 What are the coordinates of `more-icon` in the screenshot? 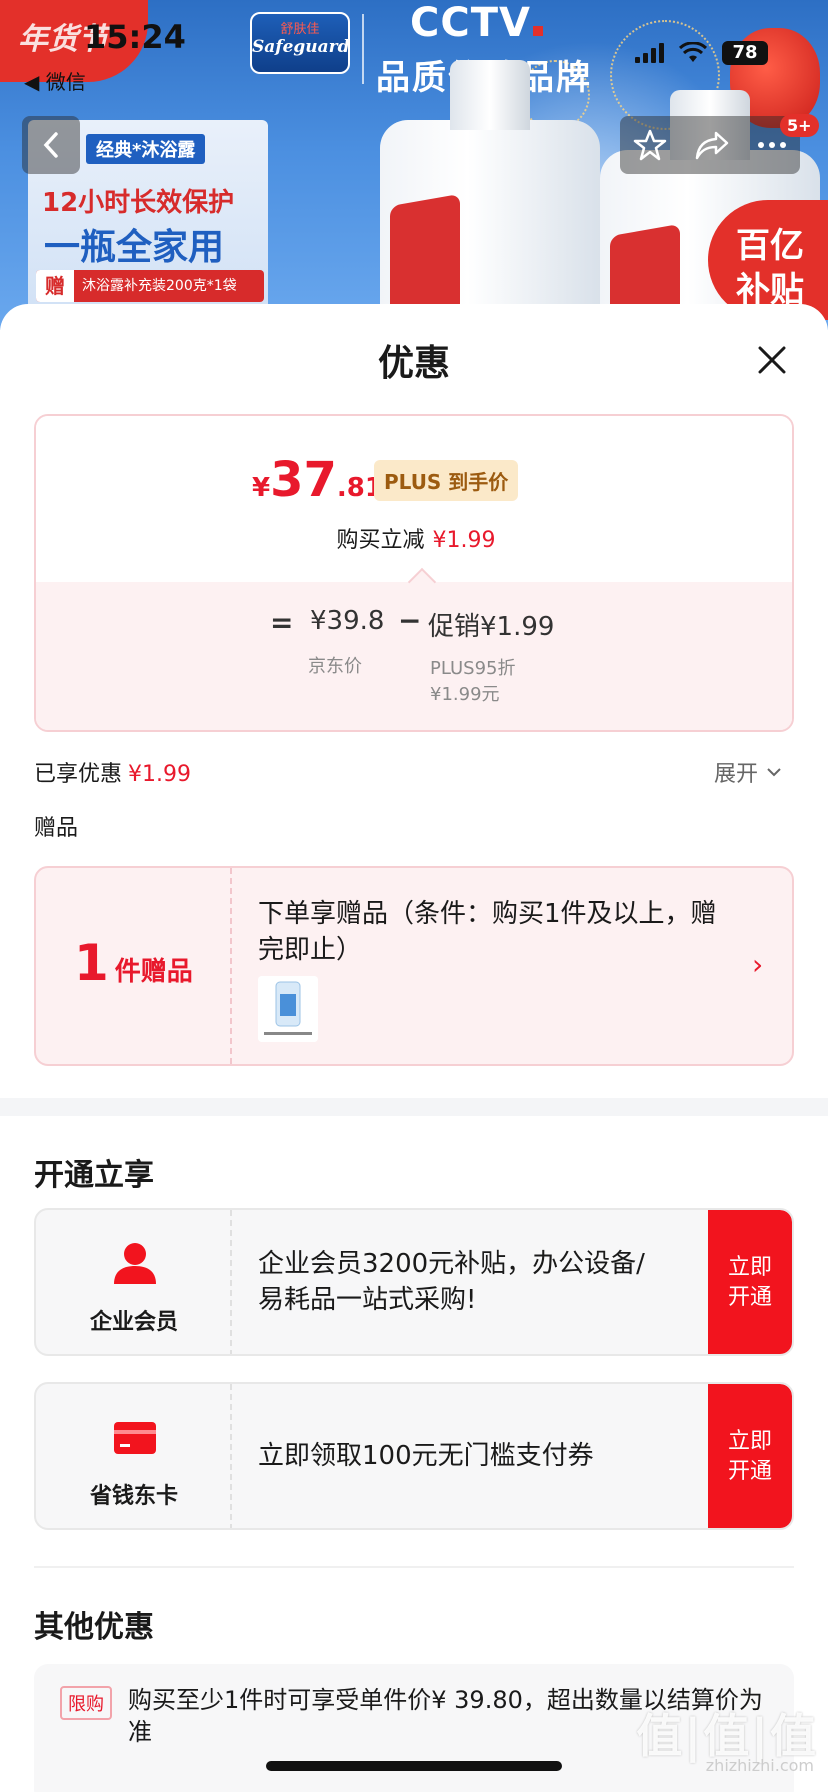 It's located at (772, 145).